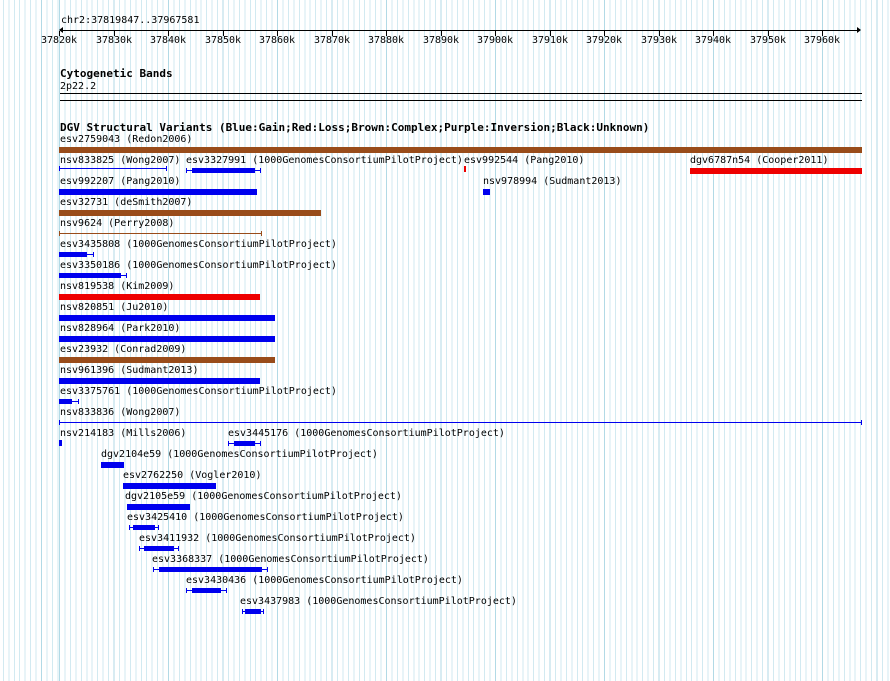 The height and width of the screenshot is (681, 890). What do you see at coordinates (460, 30) in the screenshot?
I see `ruler-line` at bounding box center [460, 30].